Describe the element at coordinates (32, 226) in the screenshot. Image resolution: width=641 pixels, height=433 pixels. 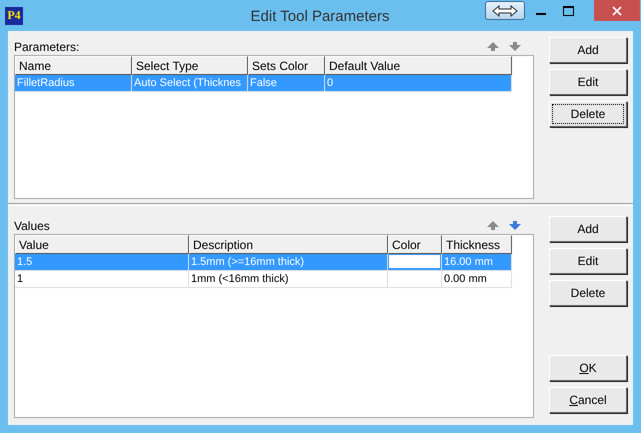
I see `section-label: Values` at that location.